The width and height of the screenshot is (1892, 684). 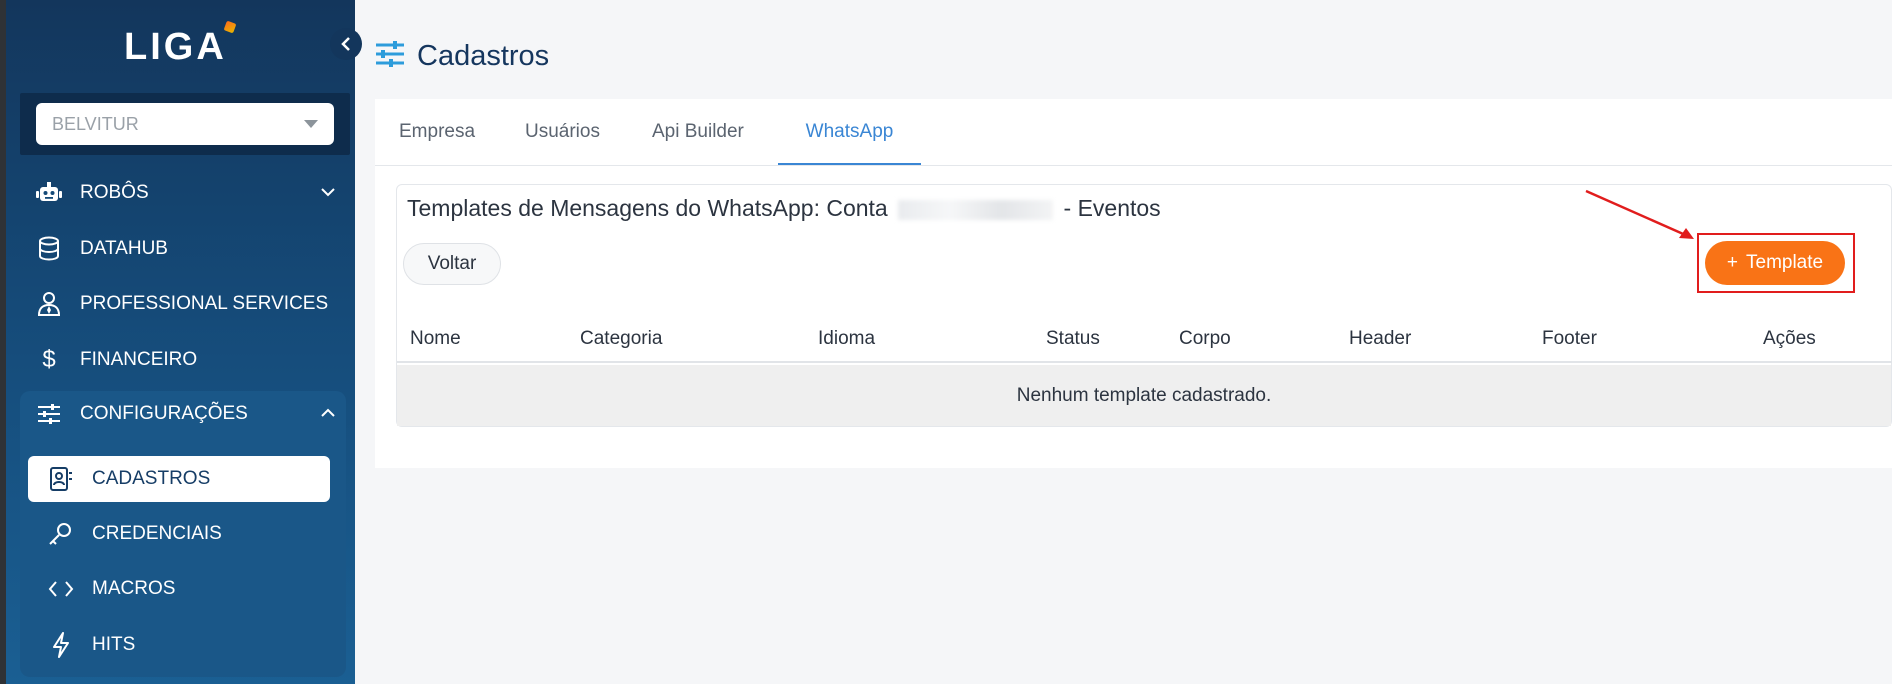 What do you see at coordinates (698, 143) in the screenshot?
I see `tab-api-builder: Api Builder` at bounding box center [698, 143].